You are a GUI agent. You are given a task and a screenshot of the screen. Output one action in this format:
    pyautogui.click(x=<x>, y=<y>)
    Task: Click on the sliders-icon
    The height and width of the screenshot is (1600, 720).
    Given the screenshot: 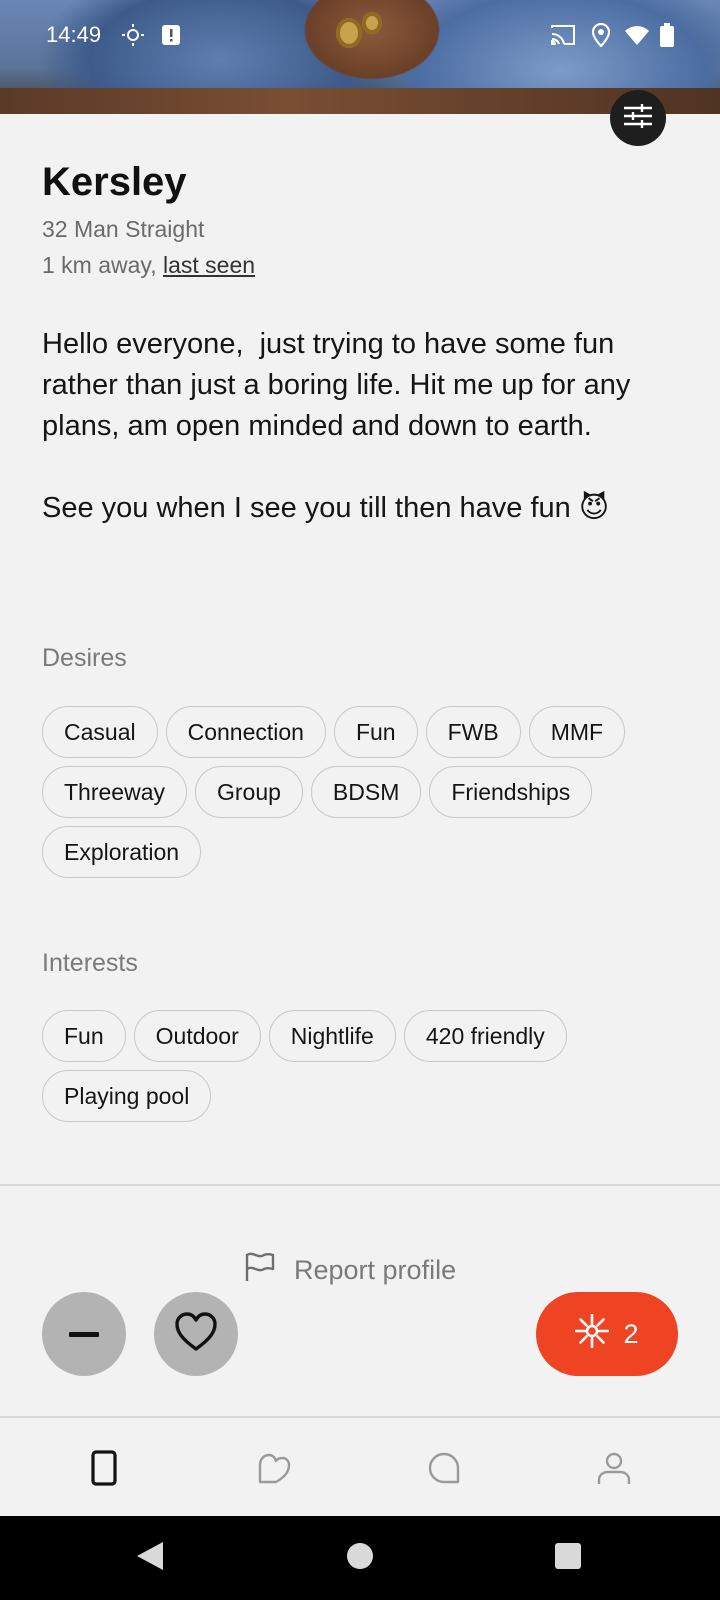 What is the action you would take?
    pyautogui.click(x=638, y=118)
    